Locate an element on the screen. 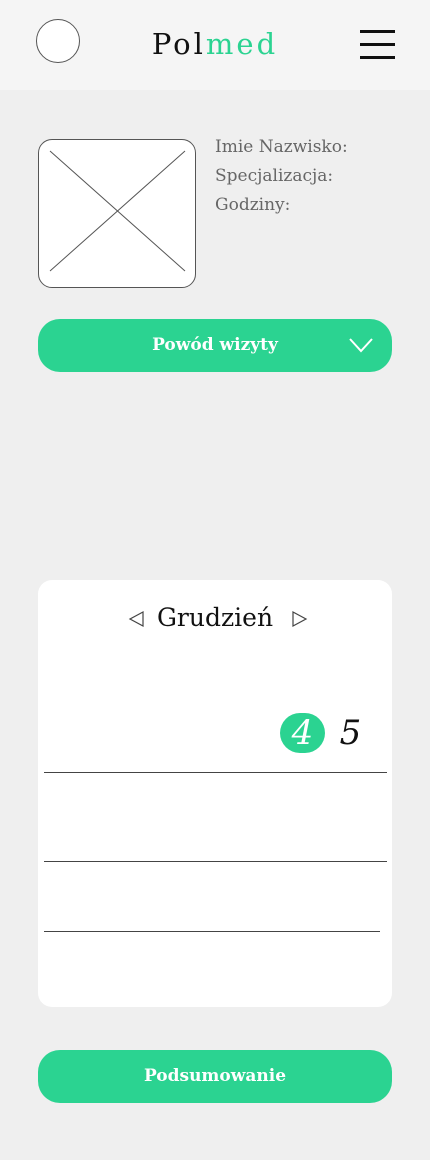 The image size is (430, 1160). visit-reason-dropdown: Powód wizyty is located at coordinates (215, 345).